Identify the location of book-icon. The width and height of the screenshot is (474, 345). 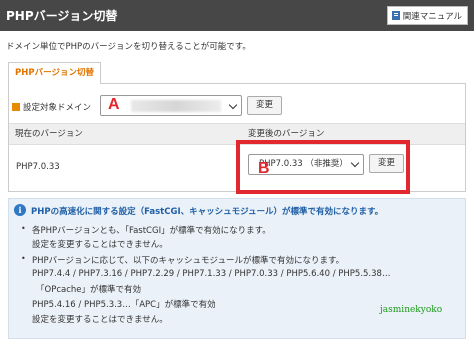
(395, 15).